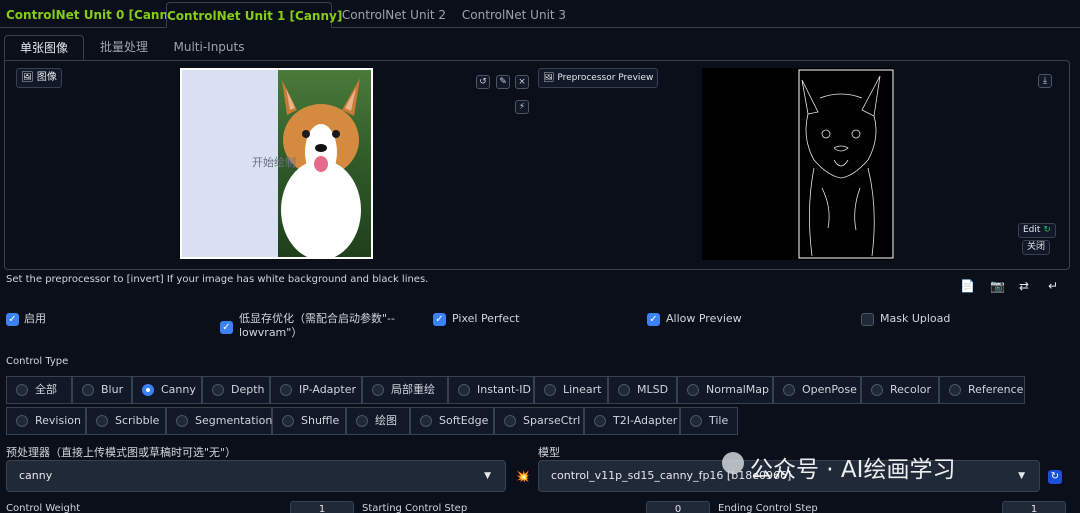  I want to click on canny-edge-map, so click(846, 164).